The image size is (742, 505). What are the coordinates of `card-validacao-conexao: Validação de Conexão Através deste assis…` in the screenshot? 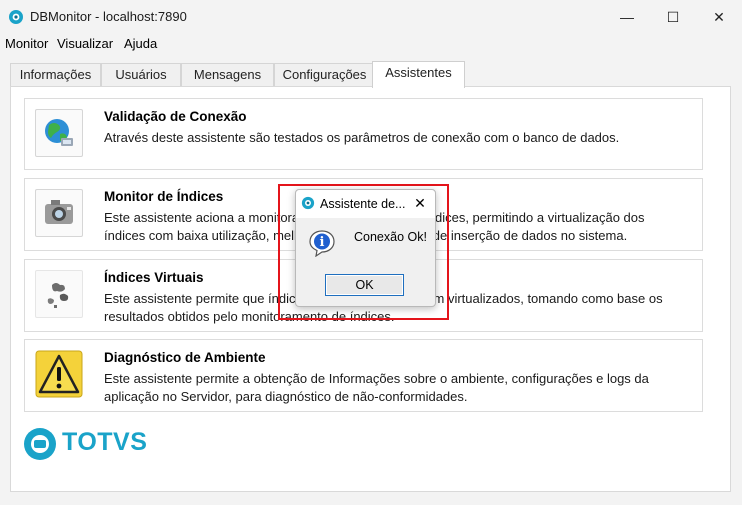 It's located at (363, 134).